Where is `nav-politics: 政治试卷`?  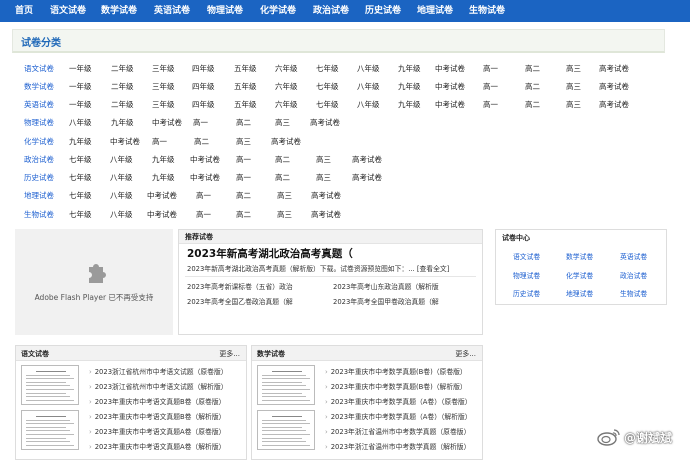
nav-politics: 政治试卷 is located at coordinates (331, 11).